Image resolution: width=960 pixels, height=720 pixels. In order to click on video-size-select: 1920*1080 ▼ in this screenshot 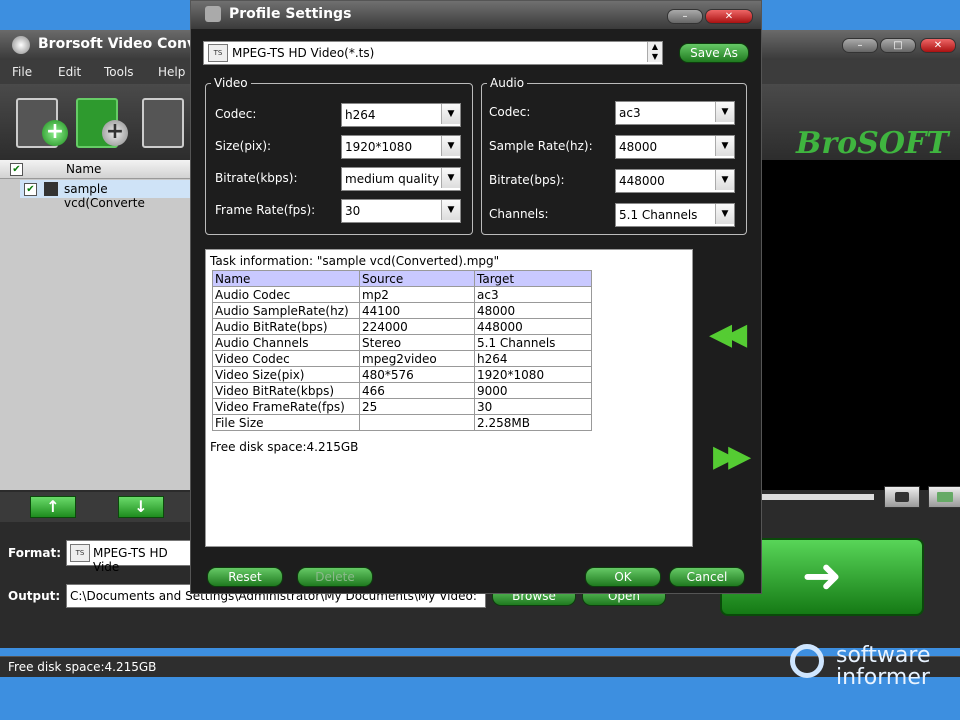, I will do `click(401, 147)`.